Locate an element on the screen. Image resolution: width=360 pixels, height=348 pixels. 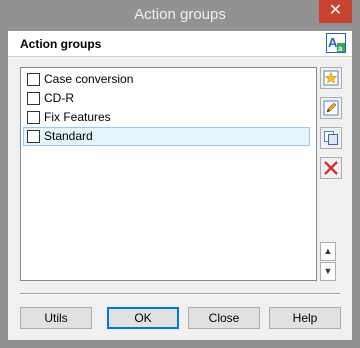
move-up-button: ▲ is located at coordinates (328, 251).